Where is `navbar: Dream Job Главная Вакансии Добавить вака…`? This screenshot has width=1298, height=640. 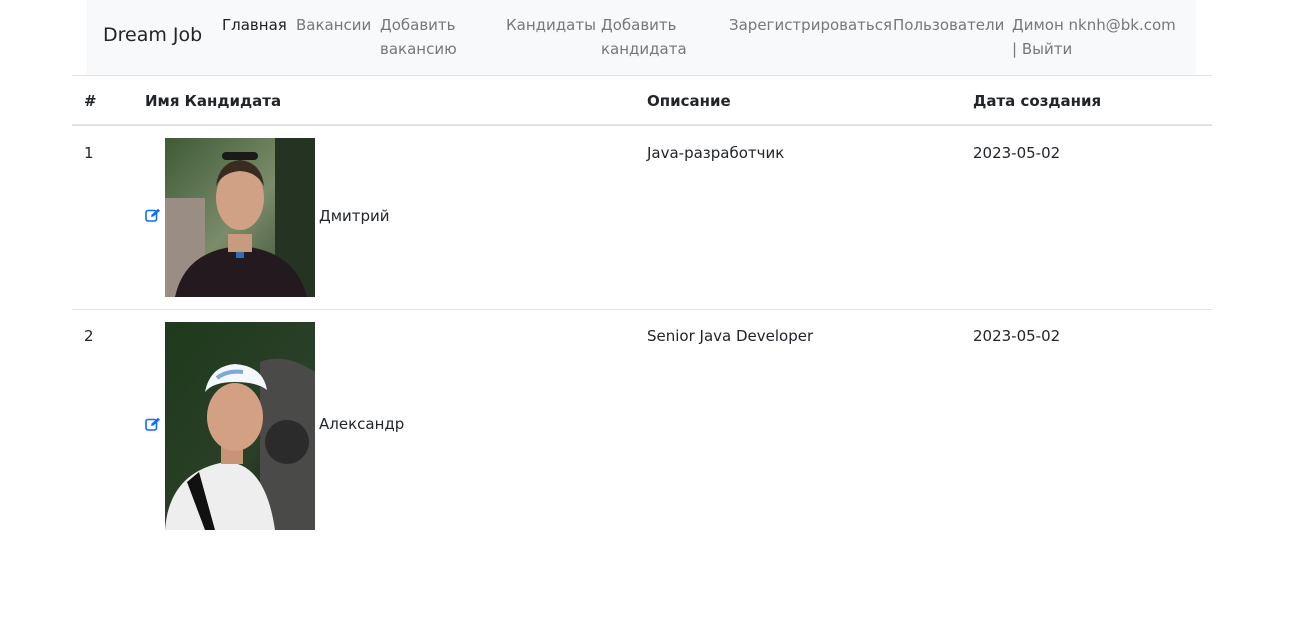 navbar: Dream Job Главная Вакансии Добавить вака… is located at coordinates (641, 37).